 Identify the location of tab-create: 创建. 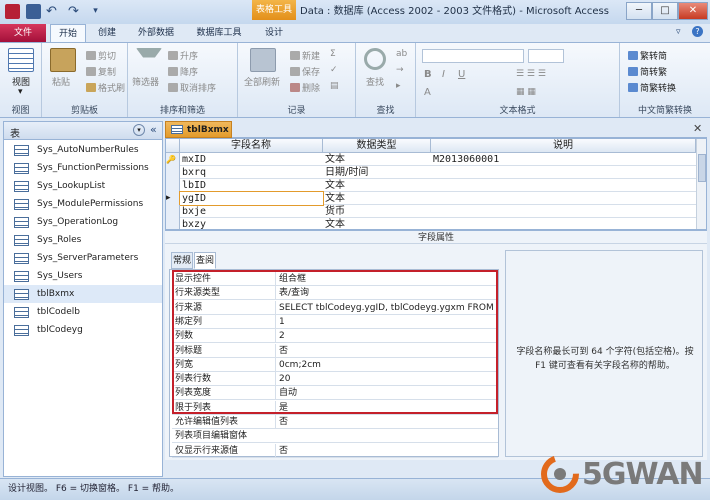
(107, 33).